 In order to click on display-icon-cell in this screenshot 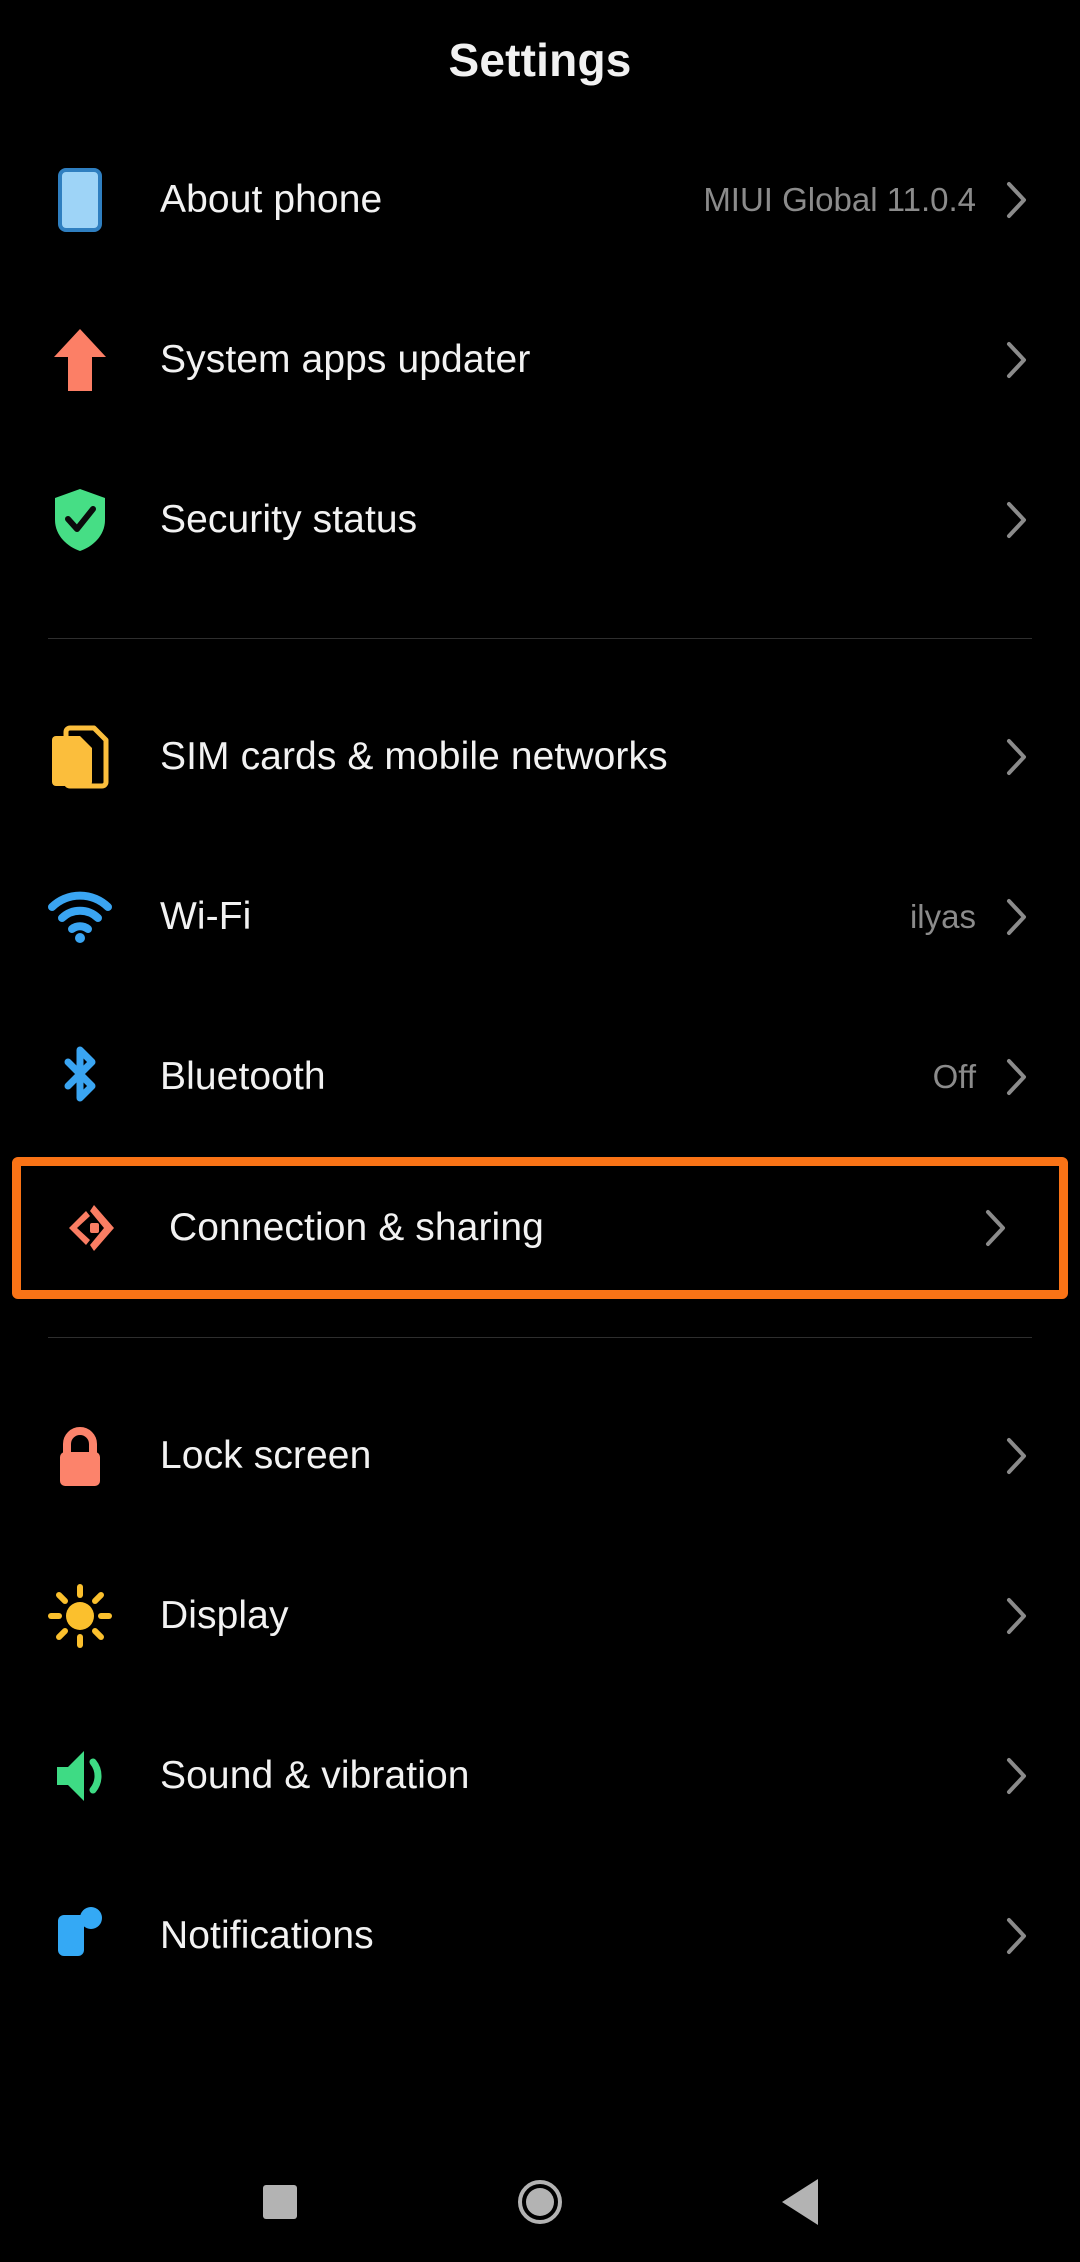, I will do `click(80, 1616)`.